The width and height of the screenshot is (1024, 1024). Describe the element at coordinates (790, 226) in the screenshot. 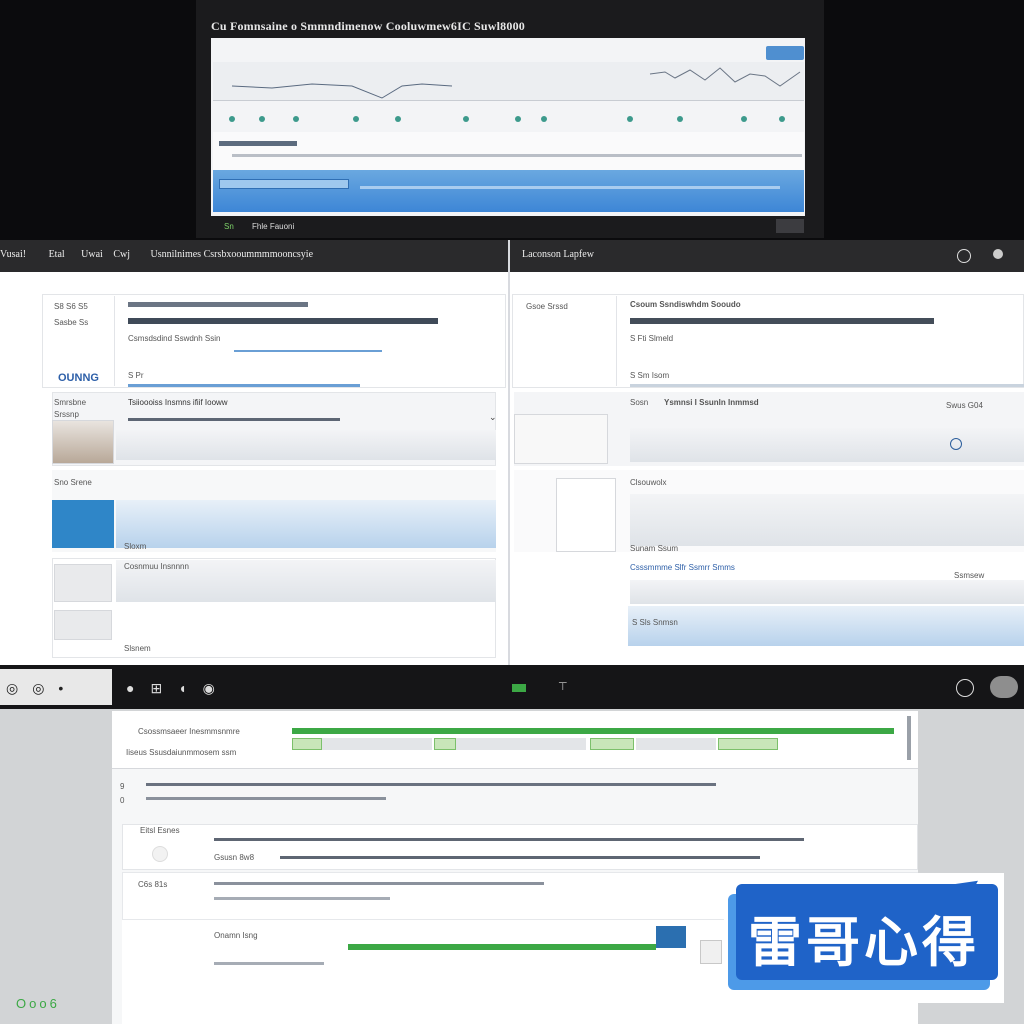

I see `top-status-button` at that location.